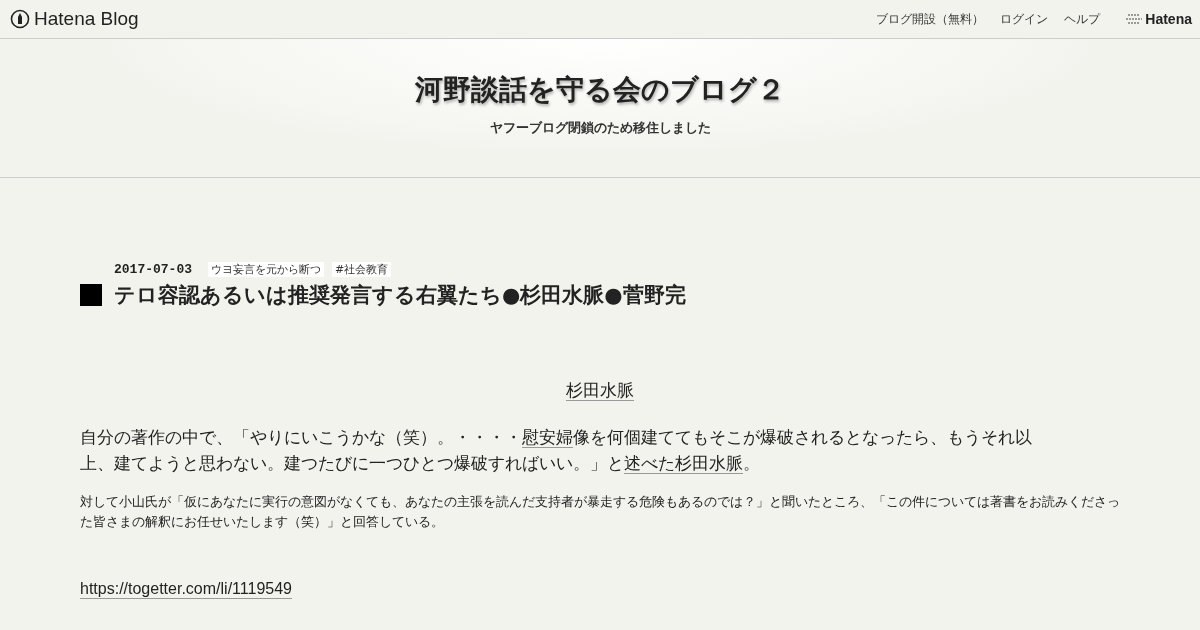 The height and width of the screenshot is (630, 1200). I want to click on square-icon, so click(91, 295).